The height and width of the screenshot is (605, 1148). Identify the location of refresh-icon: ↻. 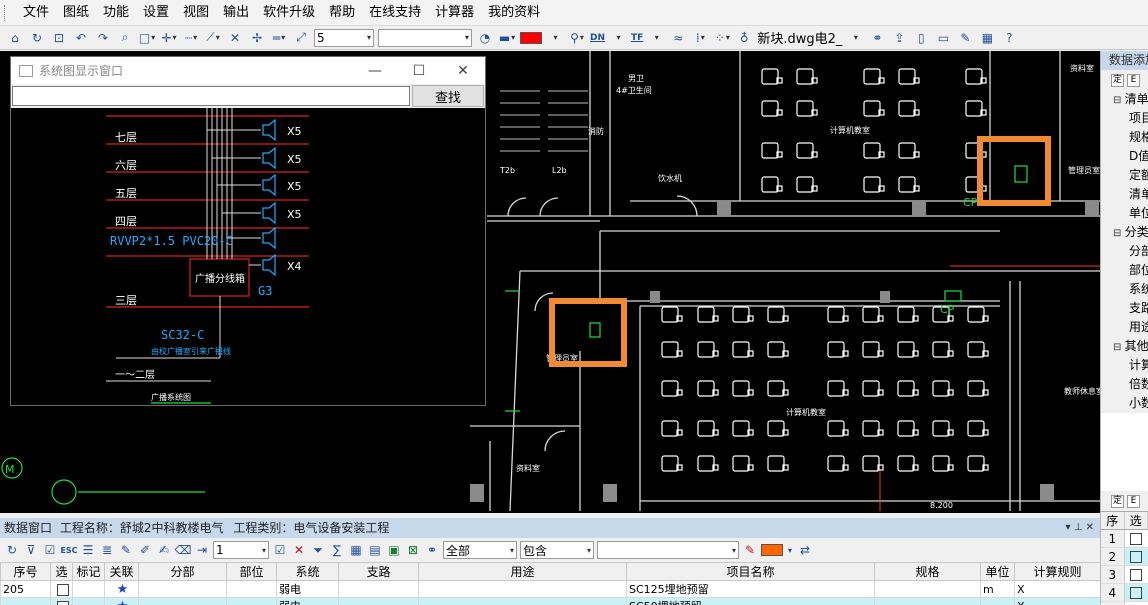
(37, 38).